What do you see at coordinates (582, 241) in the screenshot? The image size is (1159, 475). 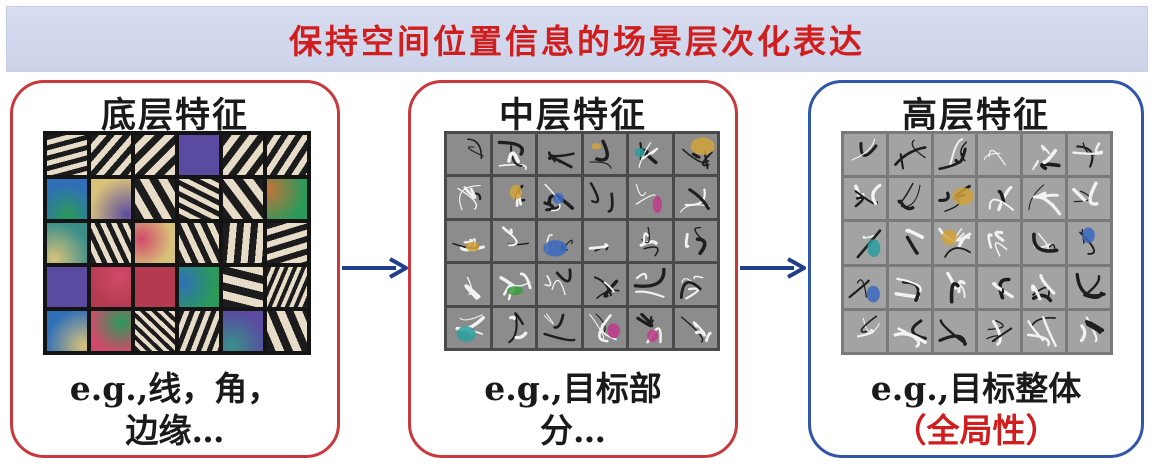 I see `mid-level-feature-grid` at bounding box center [582, 241].